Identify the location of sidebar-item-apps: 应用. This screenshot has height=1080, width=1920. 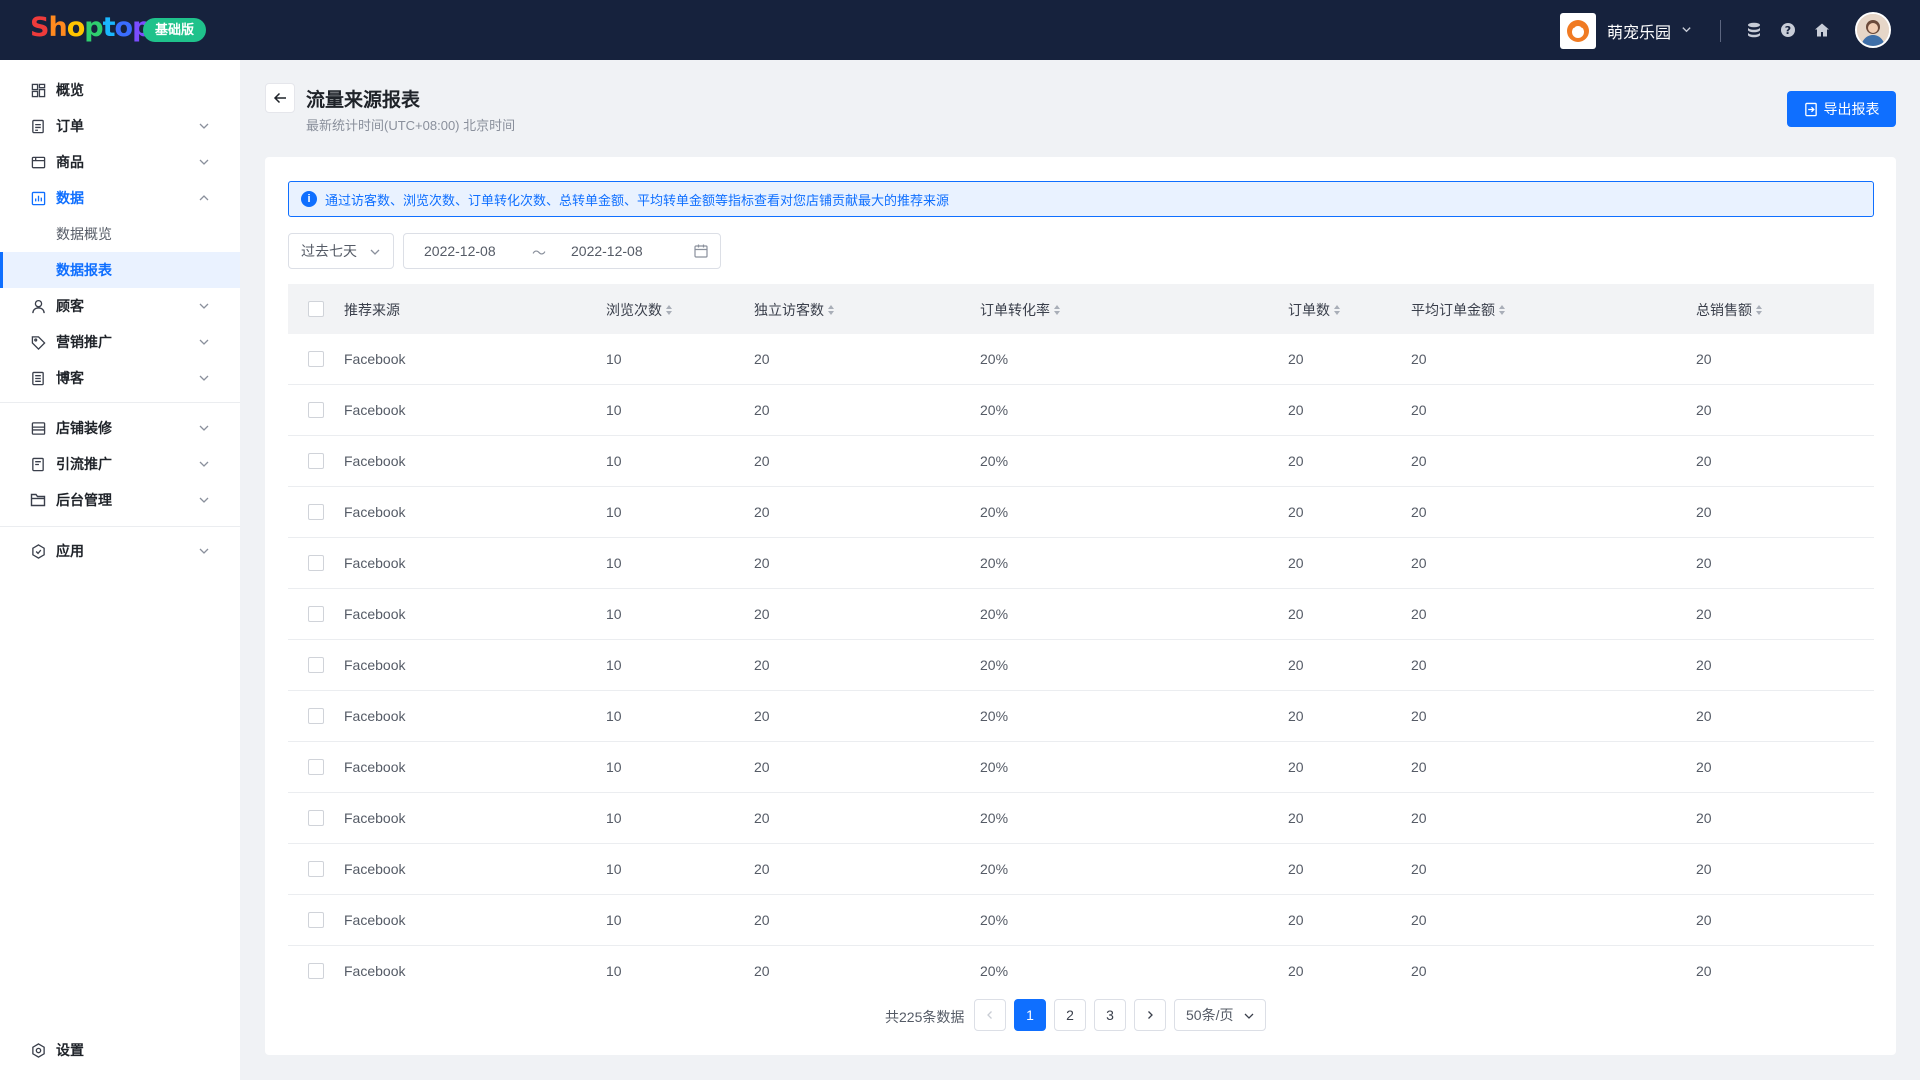
(120, 551).